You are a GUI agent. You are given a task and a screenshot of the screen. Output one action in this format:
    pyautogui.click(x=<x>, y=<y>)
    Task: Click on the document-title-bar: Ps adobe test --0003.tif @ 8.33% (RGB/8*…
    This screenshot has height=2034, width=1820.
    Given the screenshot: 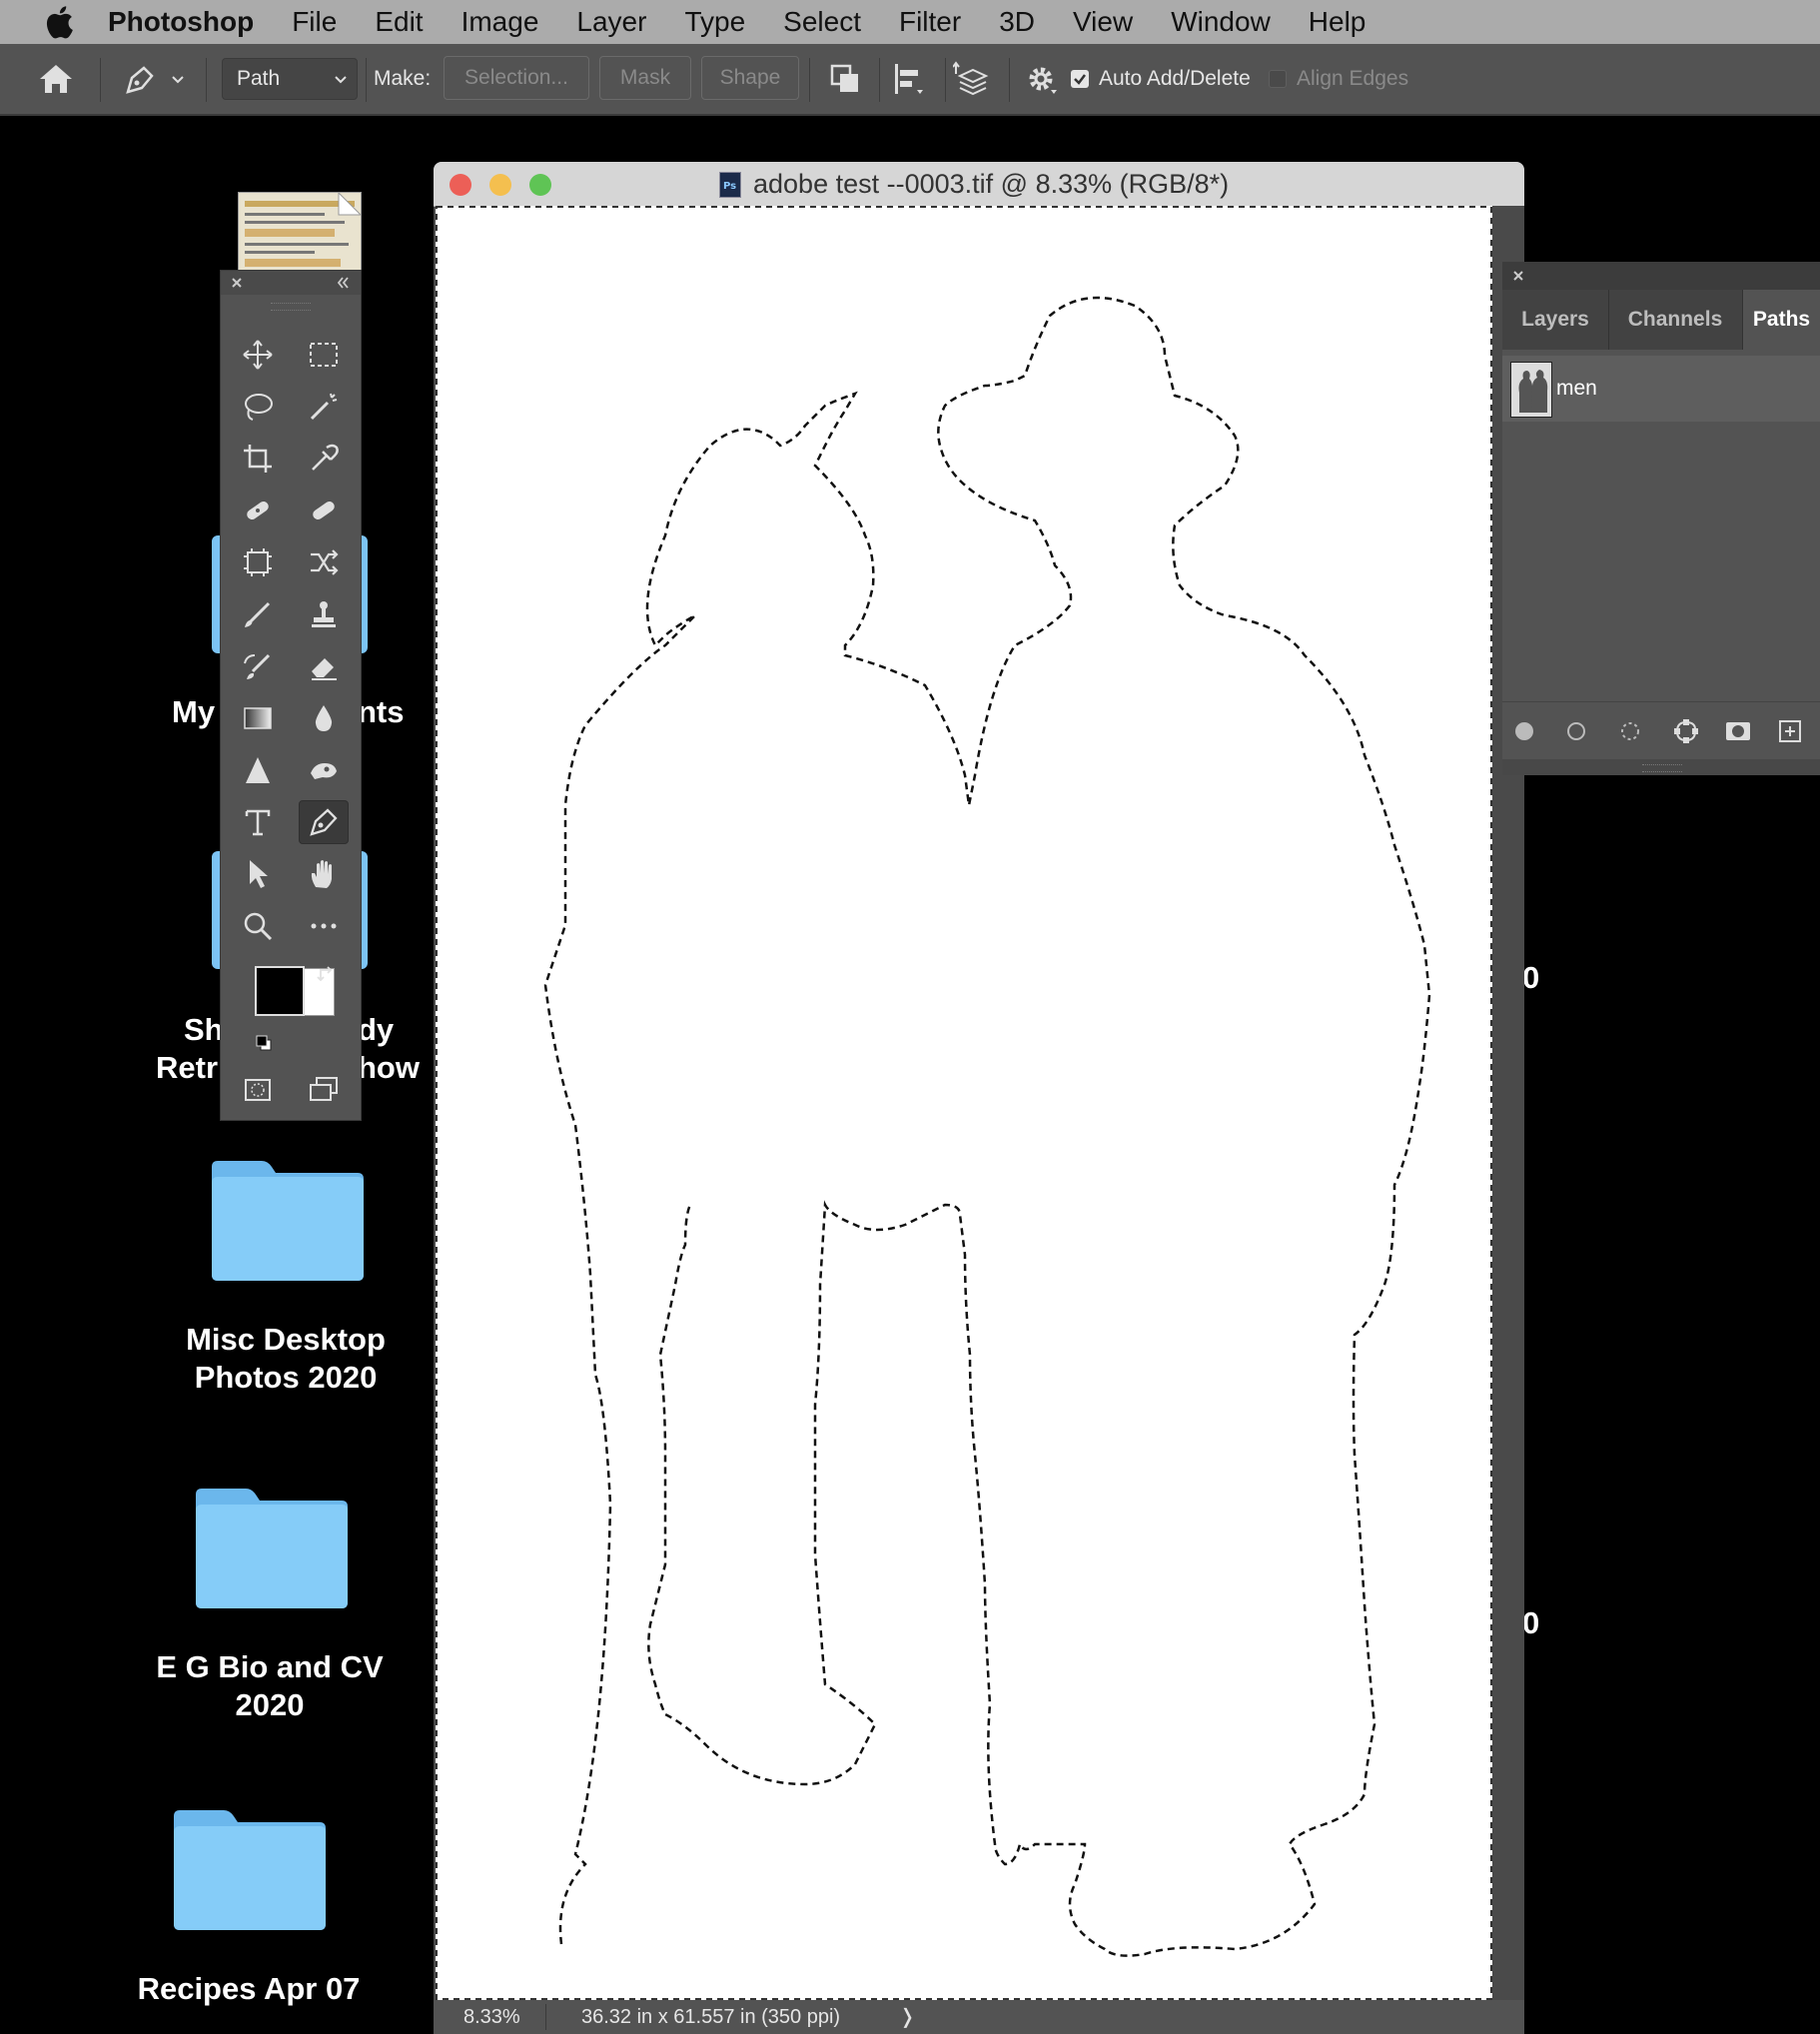 What is the action you would take?
    pyautogui.click(x=979, y=184)
    